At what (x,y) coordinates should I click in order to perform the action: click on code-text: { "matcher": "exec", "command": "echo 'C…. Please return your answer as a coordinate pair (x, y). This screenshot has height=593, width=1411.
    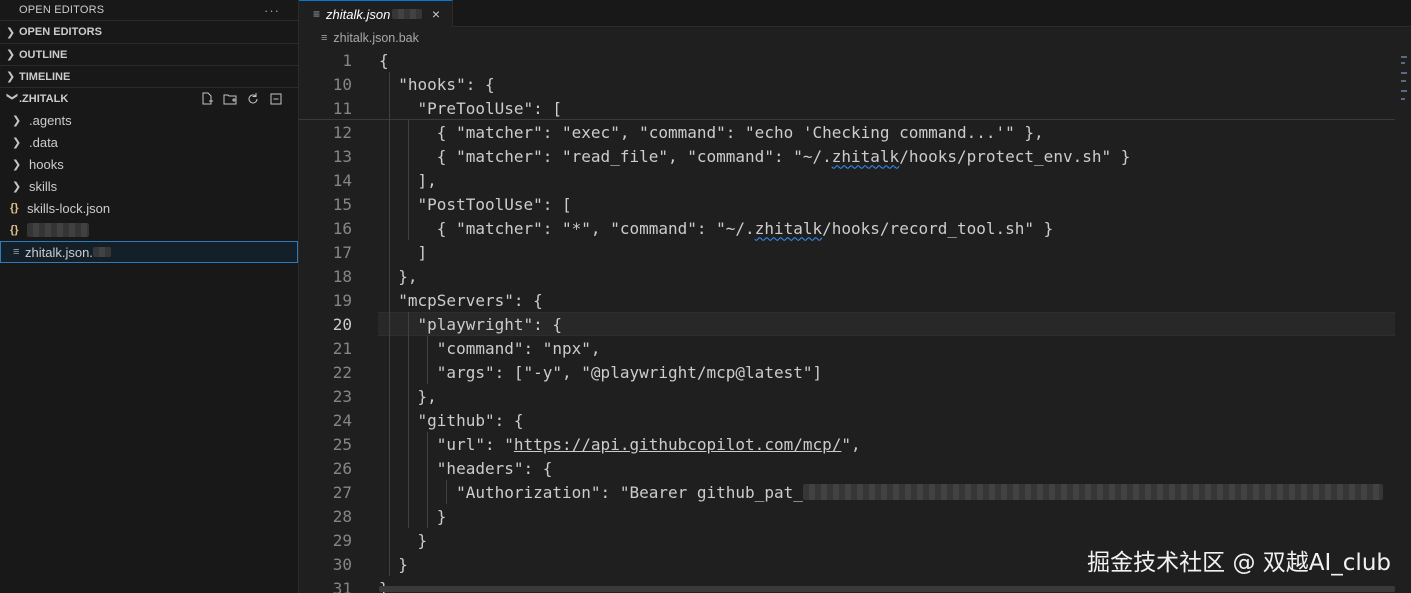
    Looking at the image, I should click on (711, 132).